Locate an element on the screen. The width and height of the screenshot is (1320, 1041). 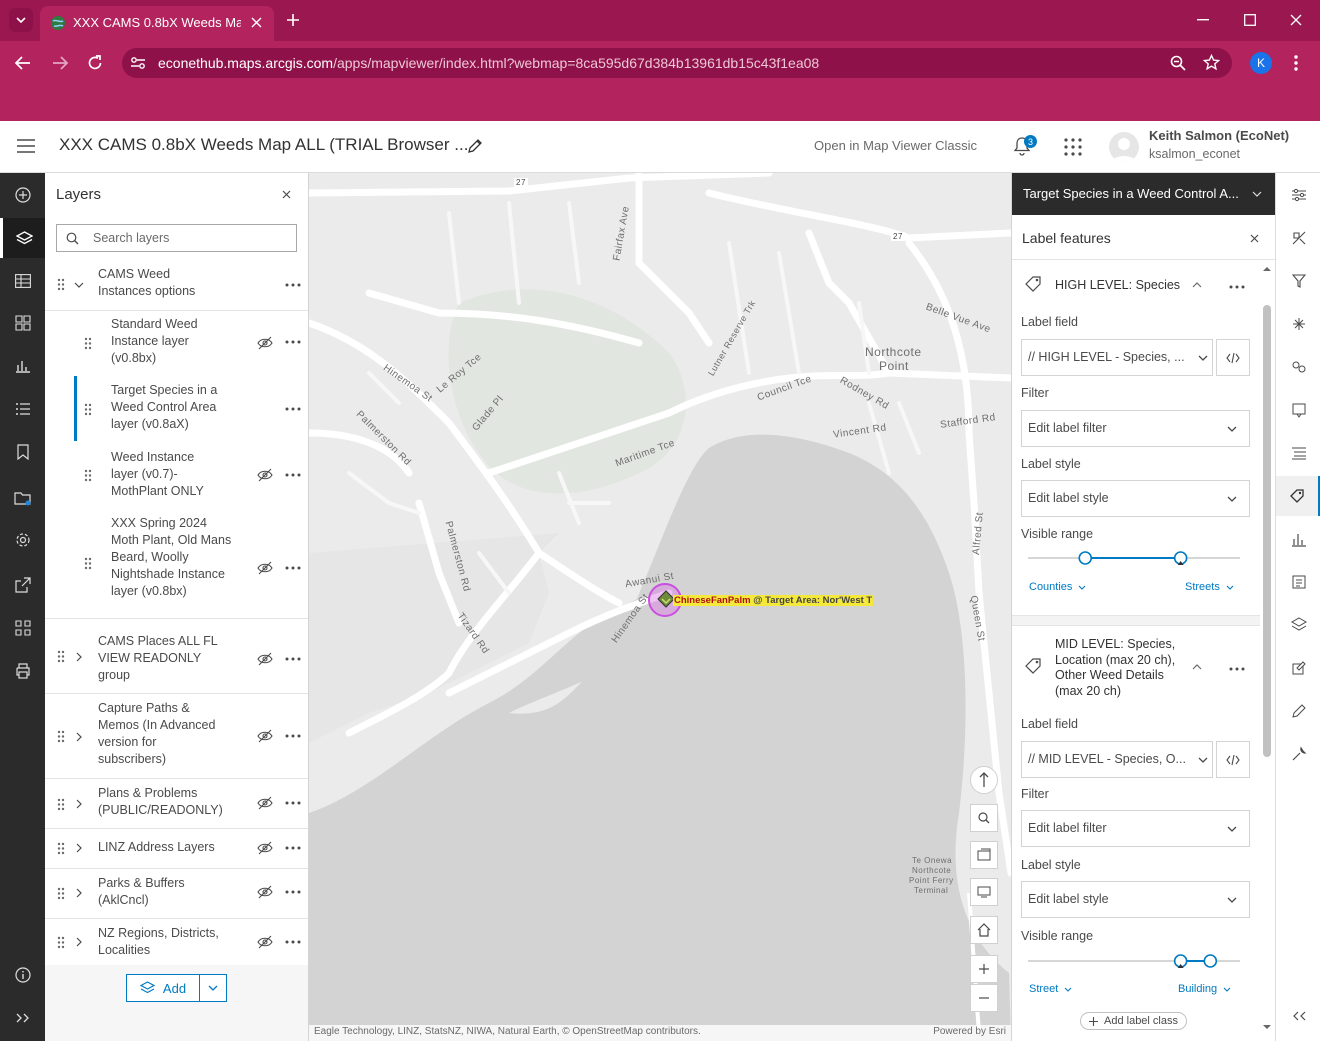
browser-menu-icon is located at coordinates (1296, 63).